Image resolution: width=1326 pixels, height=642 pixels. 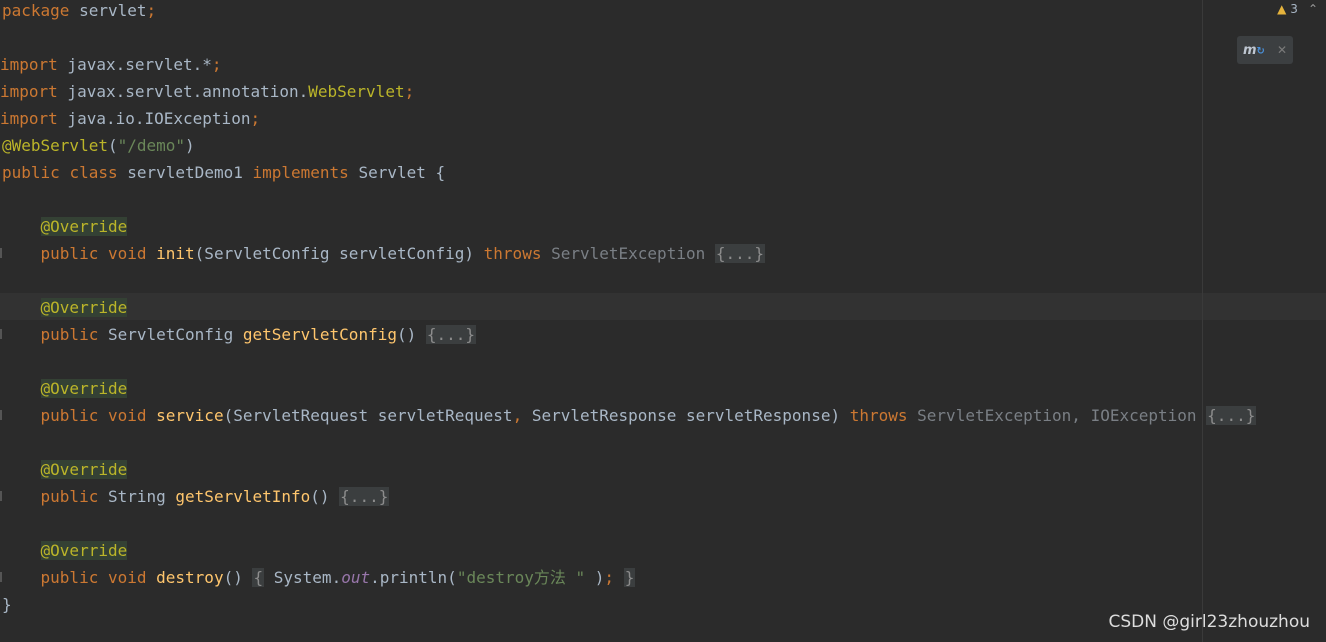 What do you see at coordinates (413, 577) in the screenshot?
I see `println-call: .println(` at bounding box center [413, 577].